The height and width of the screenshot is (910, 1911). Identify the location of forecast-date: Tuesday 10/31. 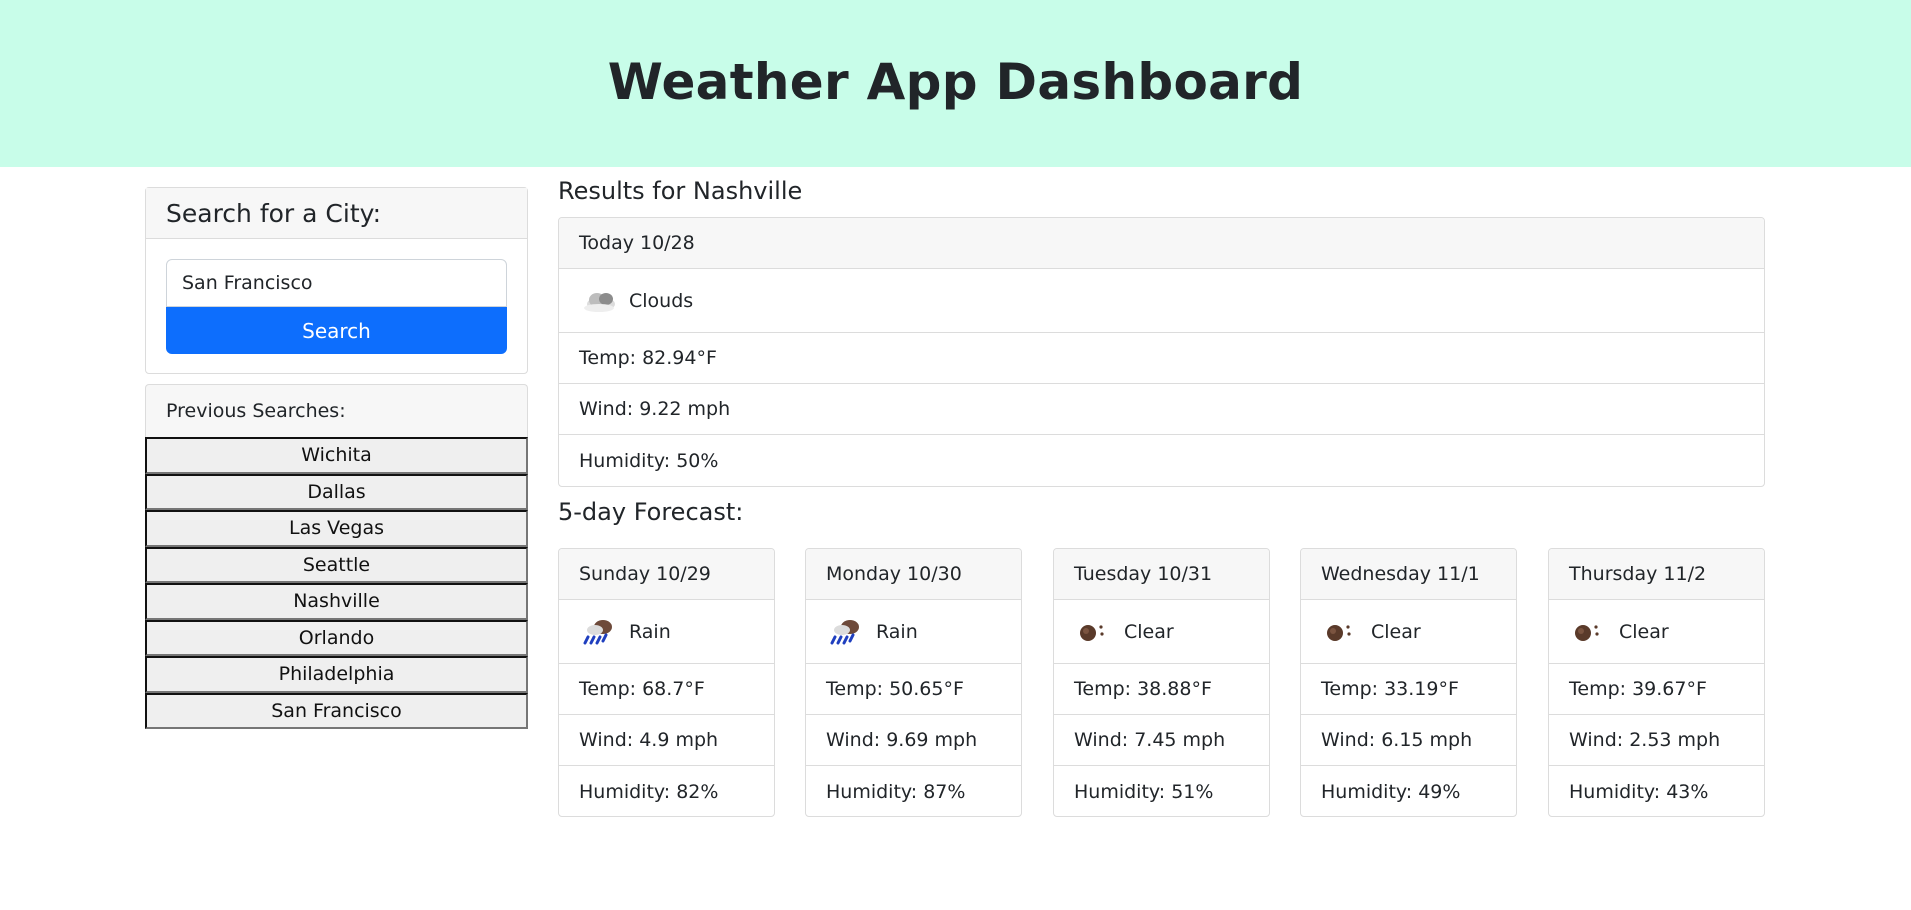
(1161, 574).